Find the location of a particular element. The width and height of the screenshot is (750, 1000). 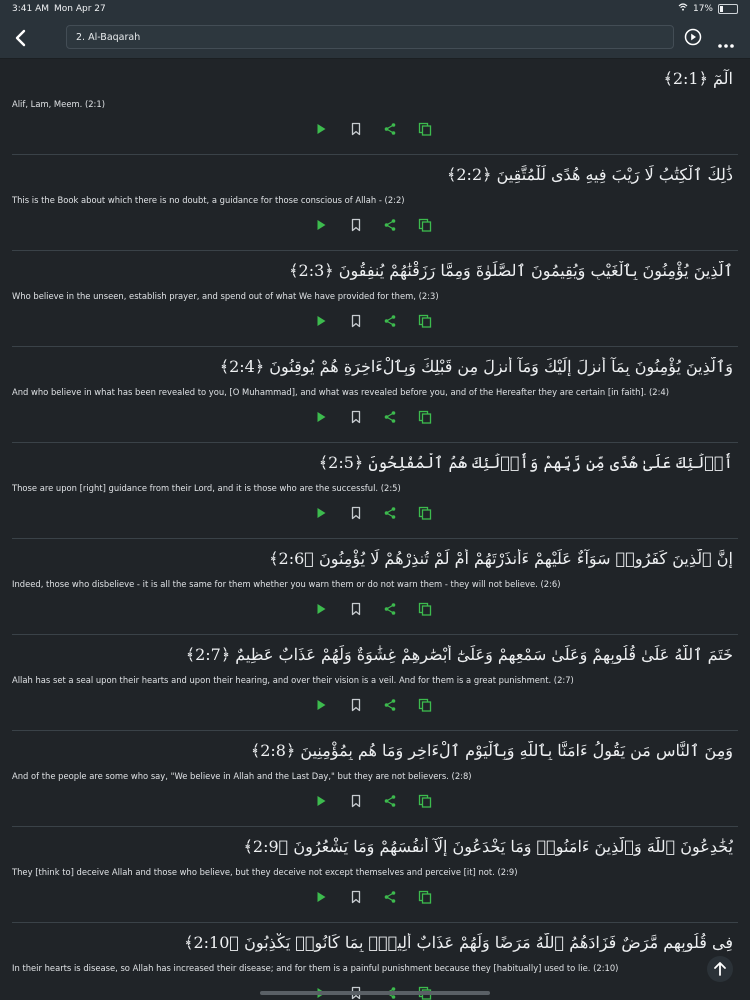

arrow-up-icon is located at coordinates (720, 969).